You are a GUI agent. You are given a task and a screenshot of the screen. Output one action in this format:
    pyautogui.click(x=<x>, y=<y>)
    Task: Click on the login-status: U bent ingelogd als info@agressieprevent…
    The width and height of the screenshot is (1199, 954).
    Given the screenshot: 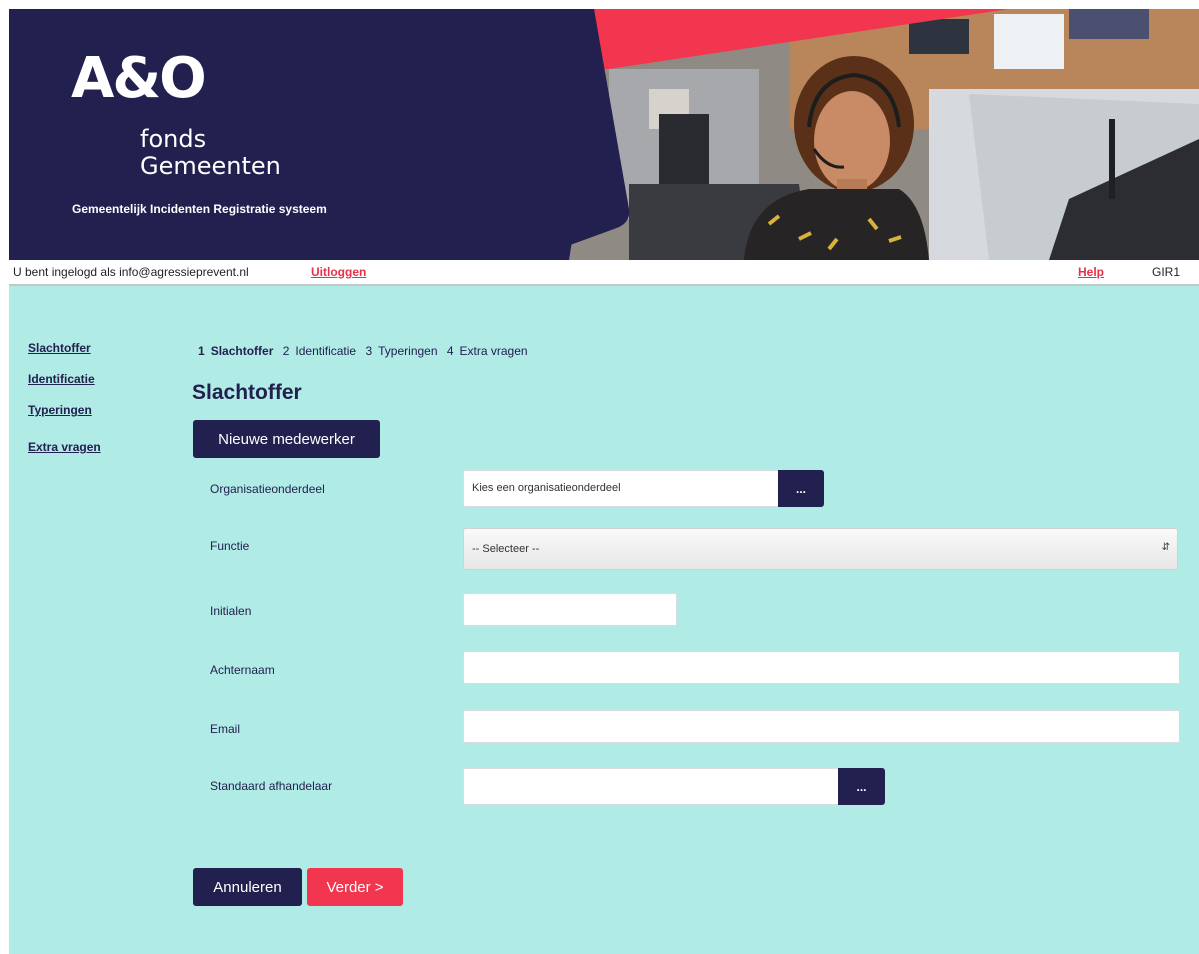 What is the action you would take?
    pyautogui.click(x=131, y=272)
    